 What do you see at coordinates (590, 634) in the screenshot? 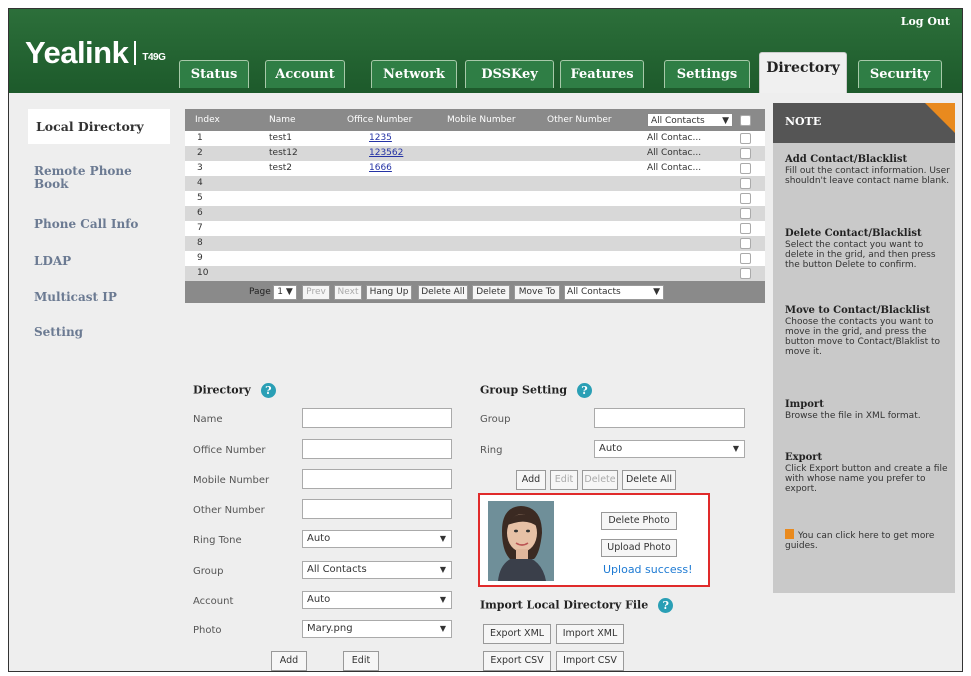
I see `import-xml-button: Import XML` at bounding box center [590, 634].